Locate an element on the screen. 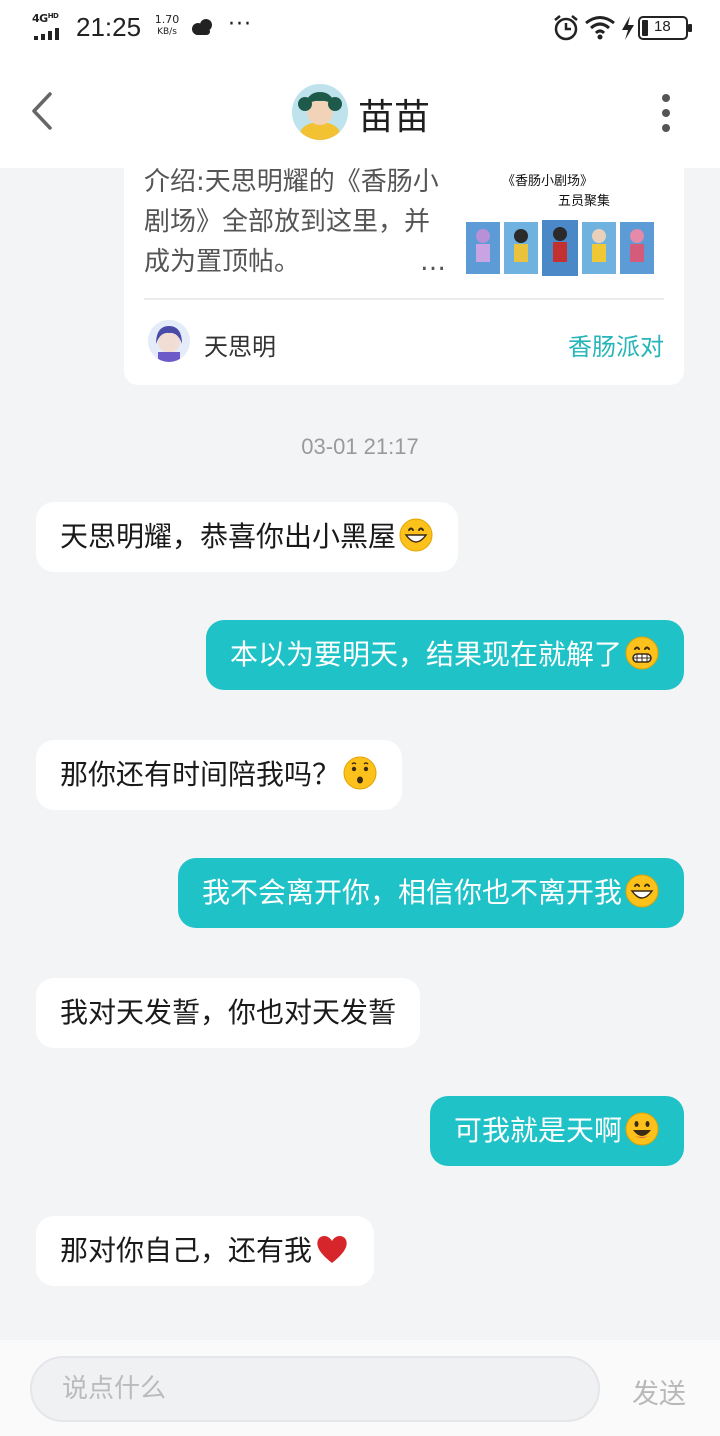  post-source-link: 香肠派对 is located at coordinates (616, 344).